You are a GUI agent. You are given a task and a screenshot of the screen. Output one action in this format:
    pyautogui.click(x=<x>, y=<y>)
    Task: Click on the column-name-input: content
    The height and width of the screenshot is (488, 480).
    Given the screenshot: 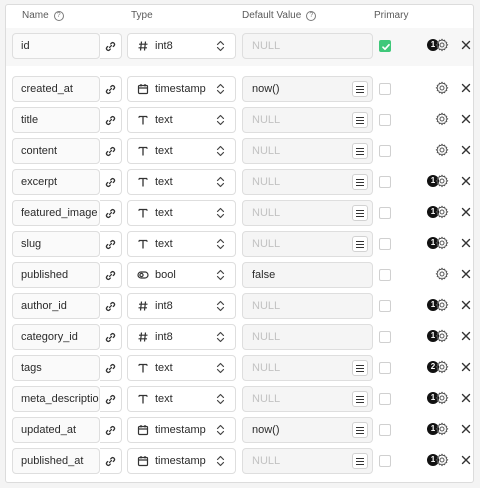 What is the action you would take?
    pyautogui.click(x=56, y=151)
    